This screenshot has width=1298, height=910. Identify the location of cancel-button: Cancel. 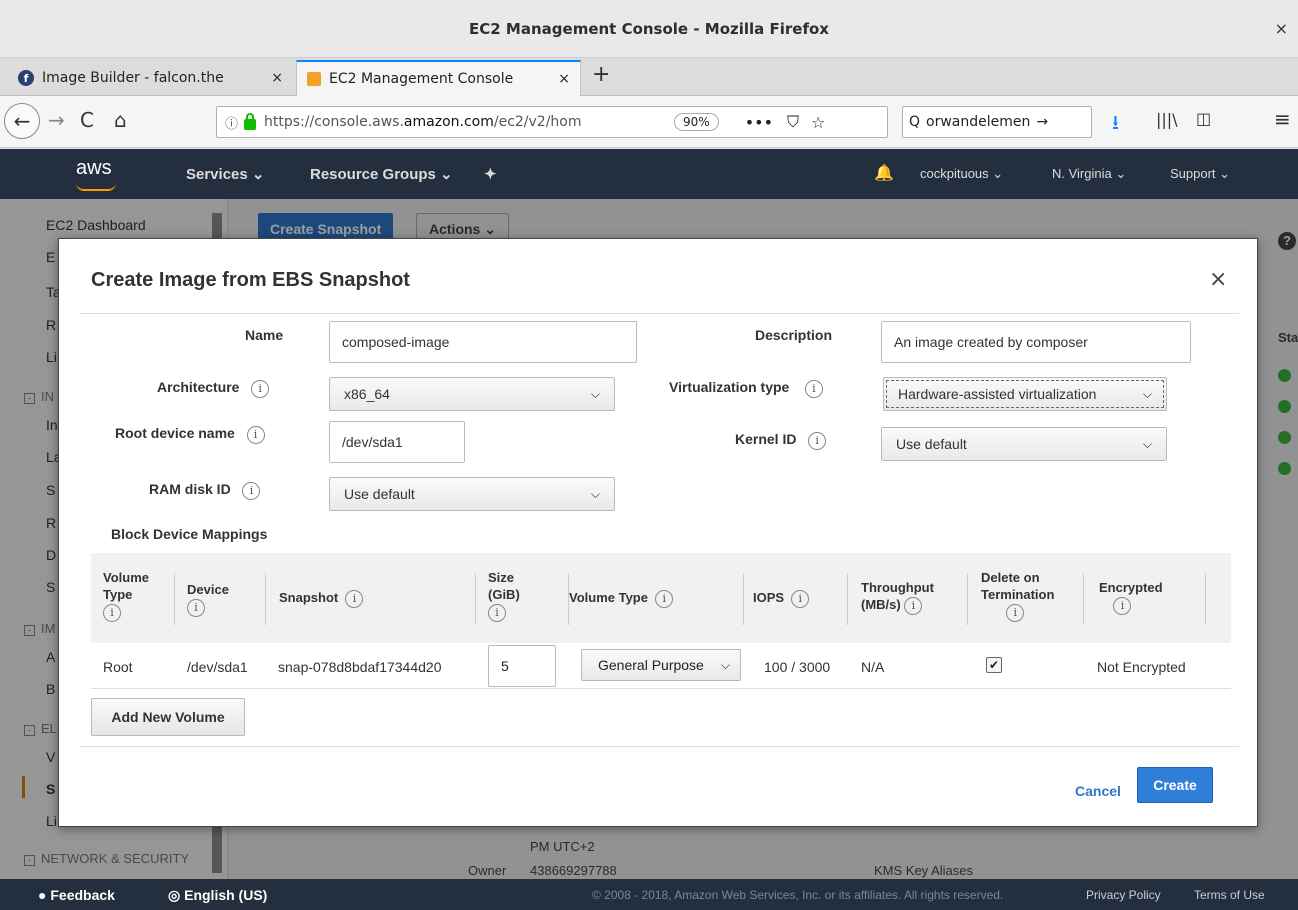
(1098, 791).